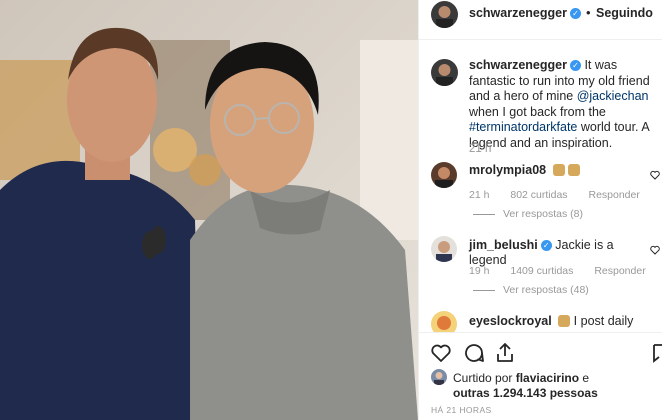 This screenshot has width=662, height=420. Describe the element at coordinates (546, 290) in the screenshot. I see `view-replies-label: Ver respostas (48)` at that location.